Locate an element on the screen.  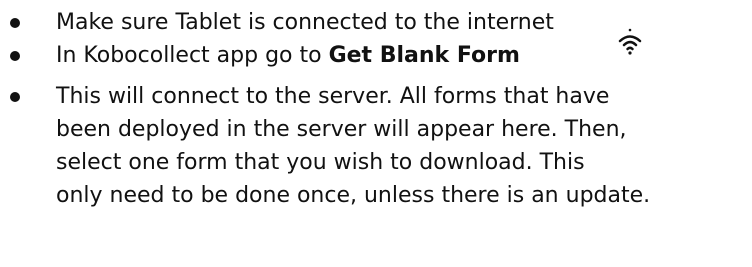
wifi-arc-inner is located at coordinates (630, 48).